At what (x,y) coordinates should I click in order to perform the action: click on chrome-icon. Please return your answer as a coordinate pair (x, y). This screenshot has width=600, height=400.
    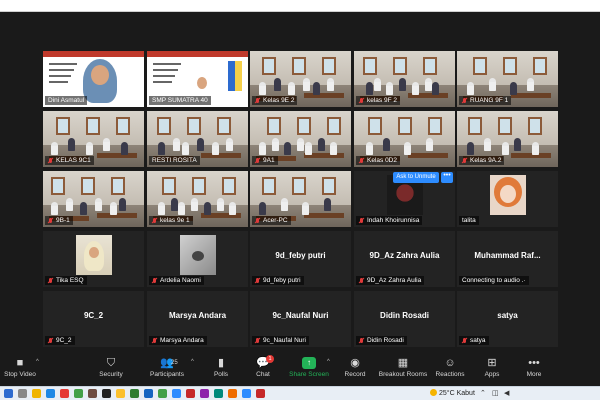
    Looking at the image, I should click on (162, 393).